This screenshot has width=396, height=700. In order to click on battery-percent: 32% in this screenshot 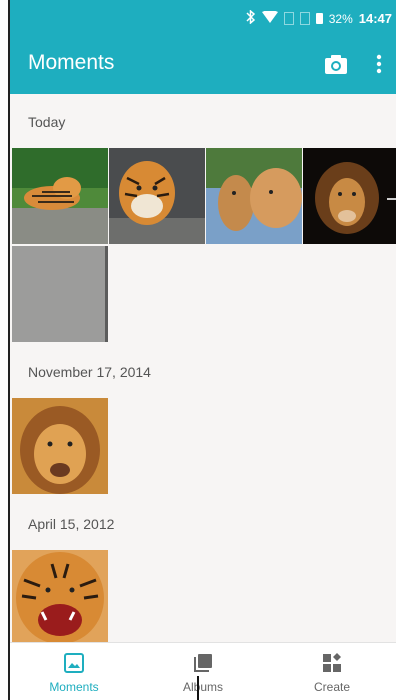, I will do `click(340, 18)`.